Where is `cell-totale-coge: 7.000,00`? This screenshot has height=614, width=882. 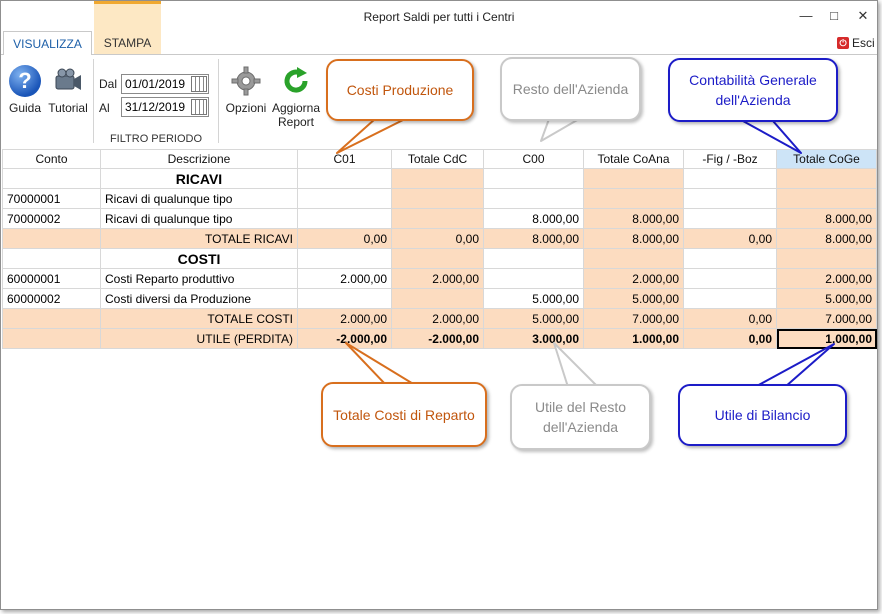
cell-totale-coge: 7.000,00 is located at coordinates (826, 318).